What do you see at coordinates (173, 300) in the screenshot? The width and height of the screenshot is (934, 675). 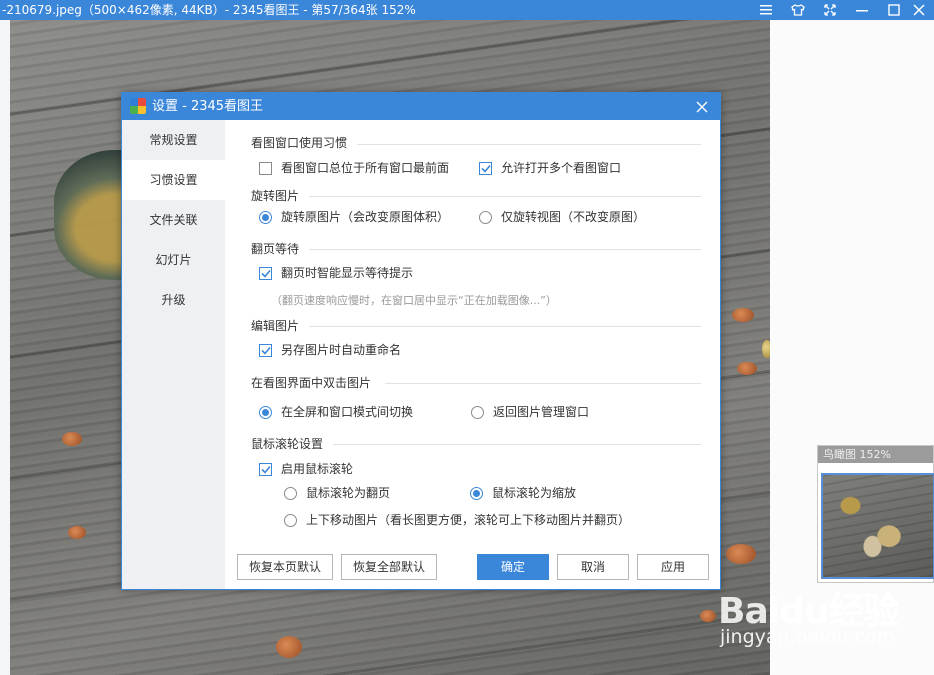 I see `nav-item-upgrade: 升级` at bounding box center [173, 300].